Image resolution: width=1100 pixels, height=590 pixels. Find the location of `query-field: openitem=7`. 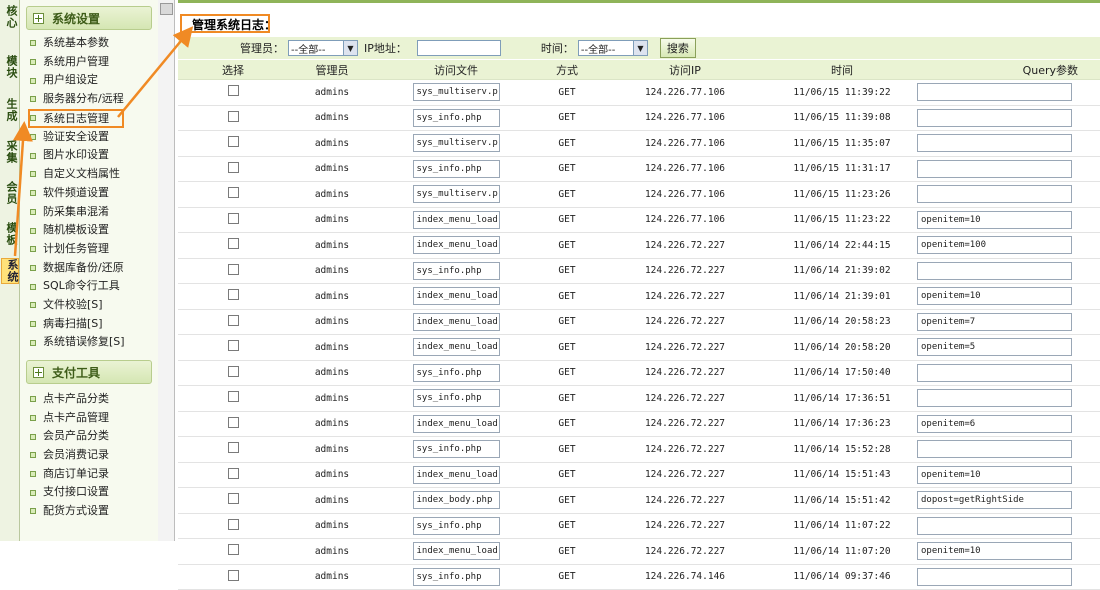

query-field: openitem=7 is located at coordinates (994, 321).